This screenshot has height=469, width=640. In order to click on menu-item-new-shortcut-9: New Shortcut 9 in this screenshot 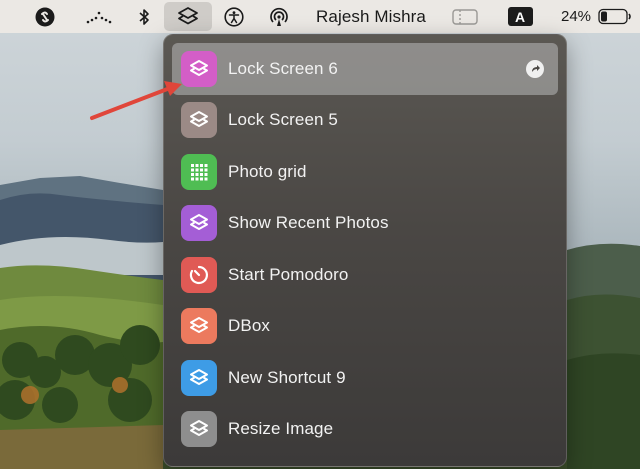, I will do `click(365, 378)`.